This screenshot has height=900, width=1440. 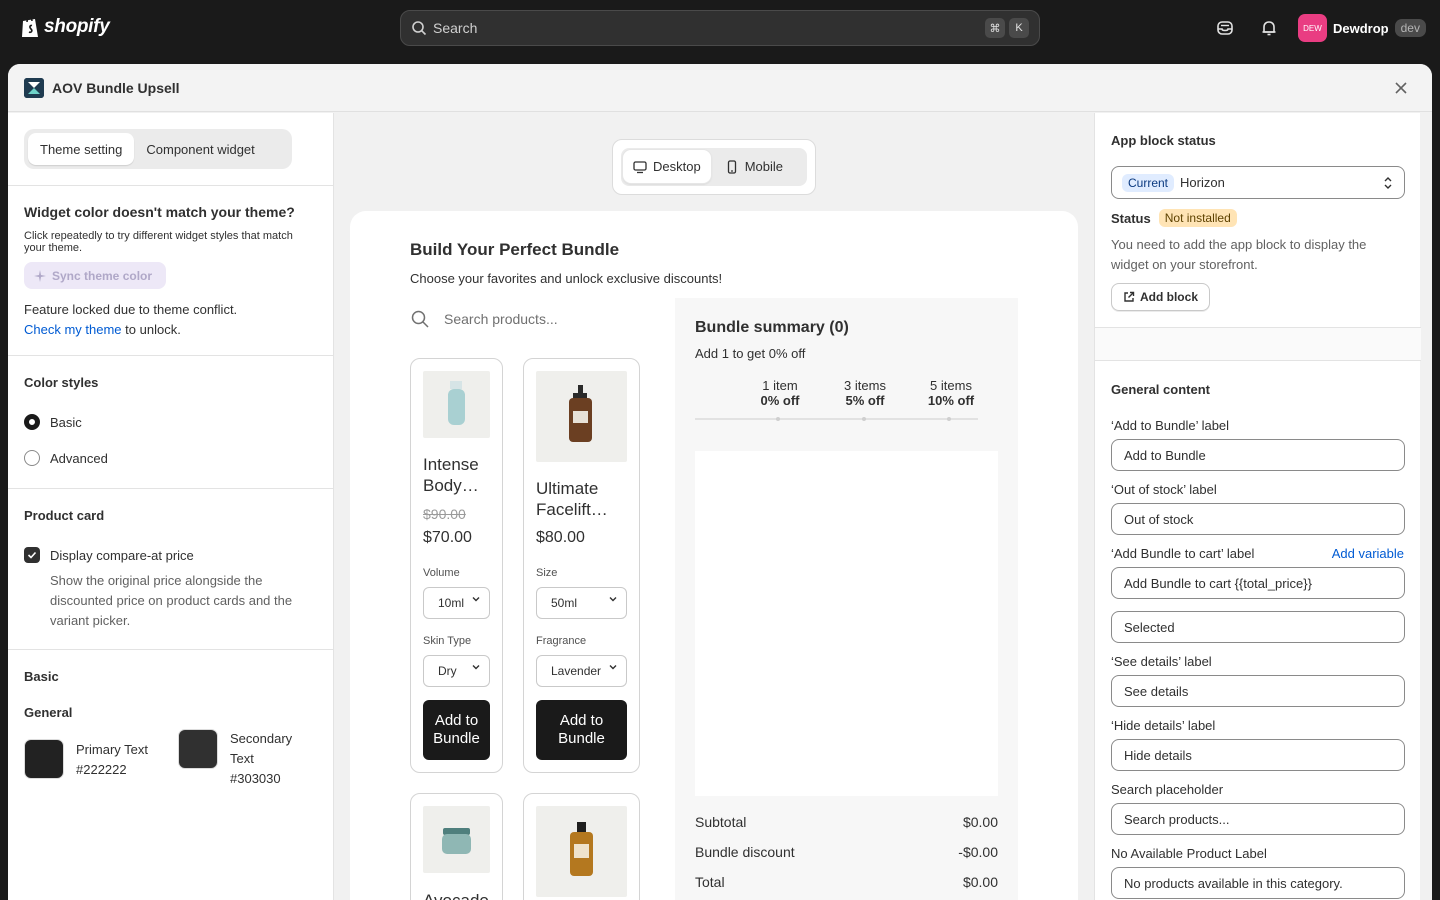 I want to click on product-card: Avocado, so click(x=456, y=846).